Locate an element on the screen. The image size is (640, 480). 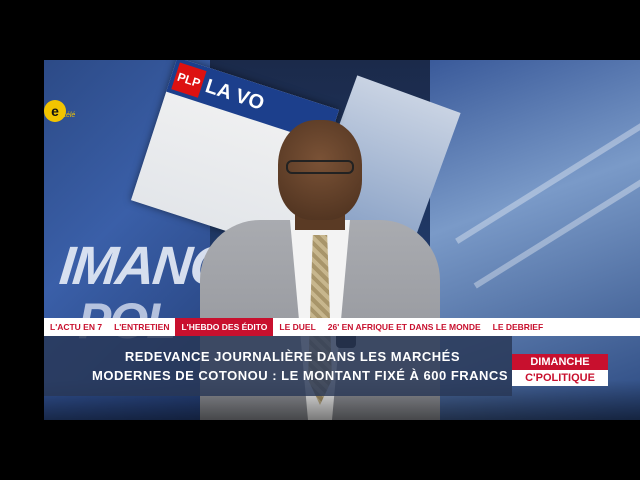
nav-item-debrief: LE DEBRIEF is located at coordinates (518, 327).